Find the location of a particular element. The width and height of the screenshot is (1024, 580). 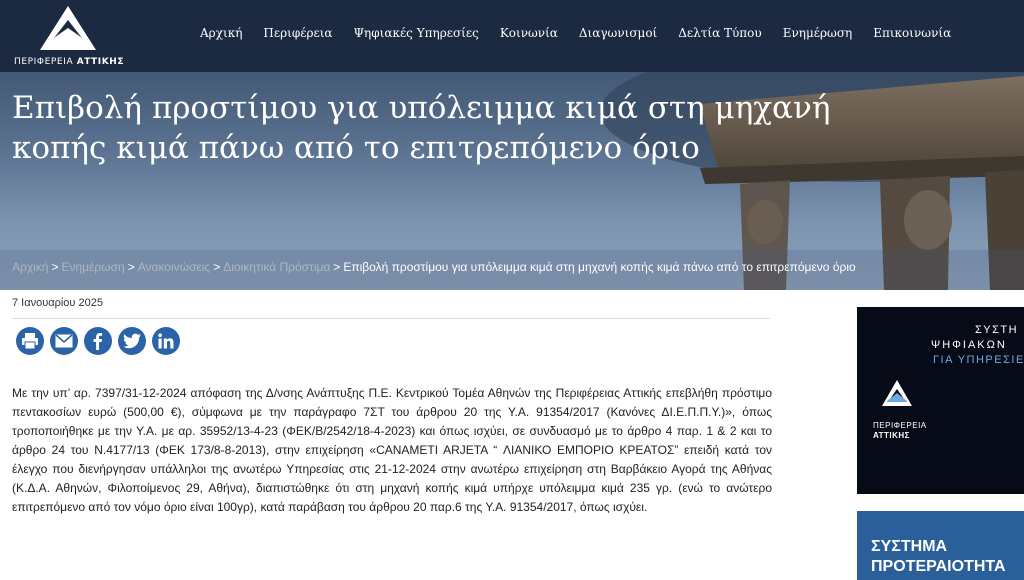

nav-item-digital-services: Ψηφιακές Υπηρεσίες is located at coordinates (416, 36).